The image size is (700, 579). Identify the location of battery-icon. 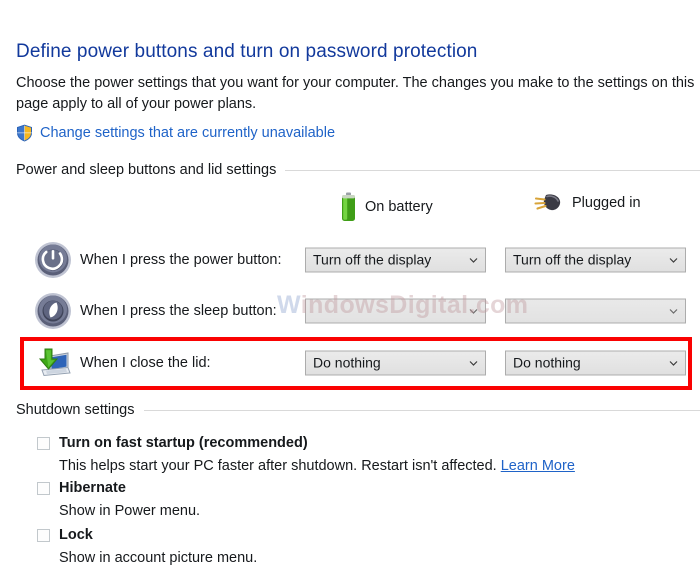
(348, 207).